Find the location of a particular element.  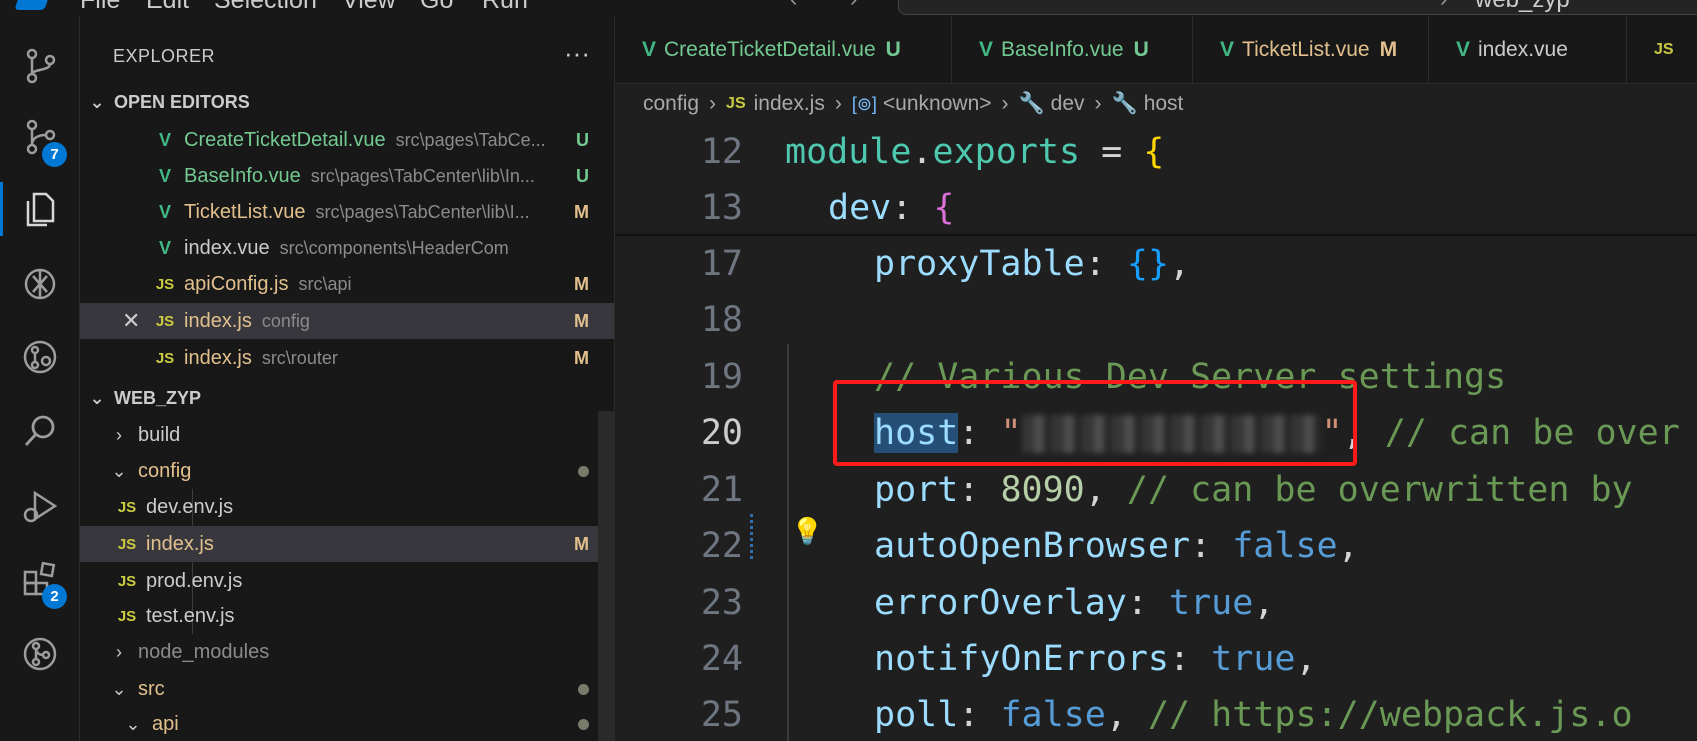

code-line: 19 // Various Dev Server settings is located at coordinates (1156, 377).